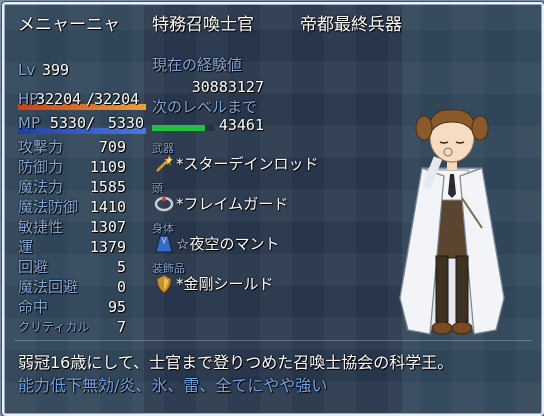 This screenshot has width=544, height=416. Describe the element at coordinates (116, 307) in the screenshot. I see `param-value: 95` at that location.